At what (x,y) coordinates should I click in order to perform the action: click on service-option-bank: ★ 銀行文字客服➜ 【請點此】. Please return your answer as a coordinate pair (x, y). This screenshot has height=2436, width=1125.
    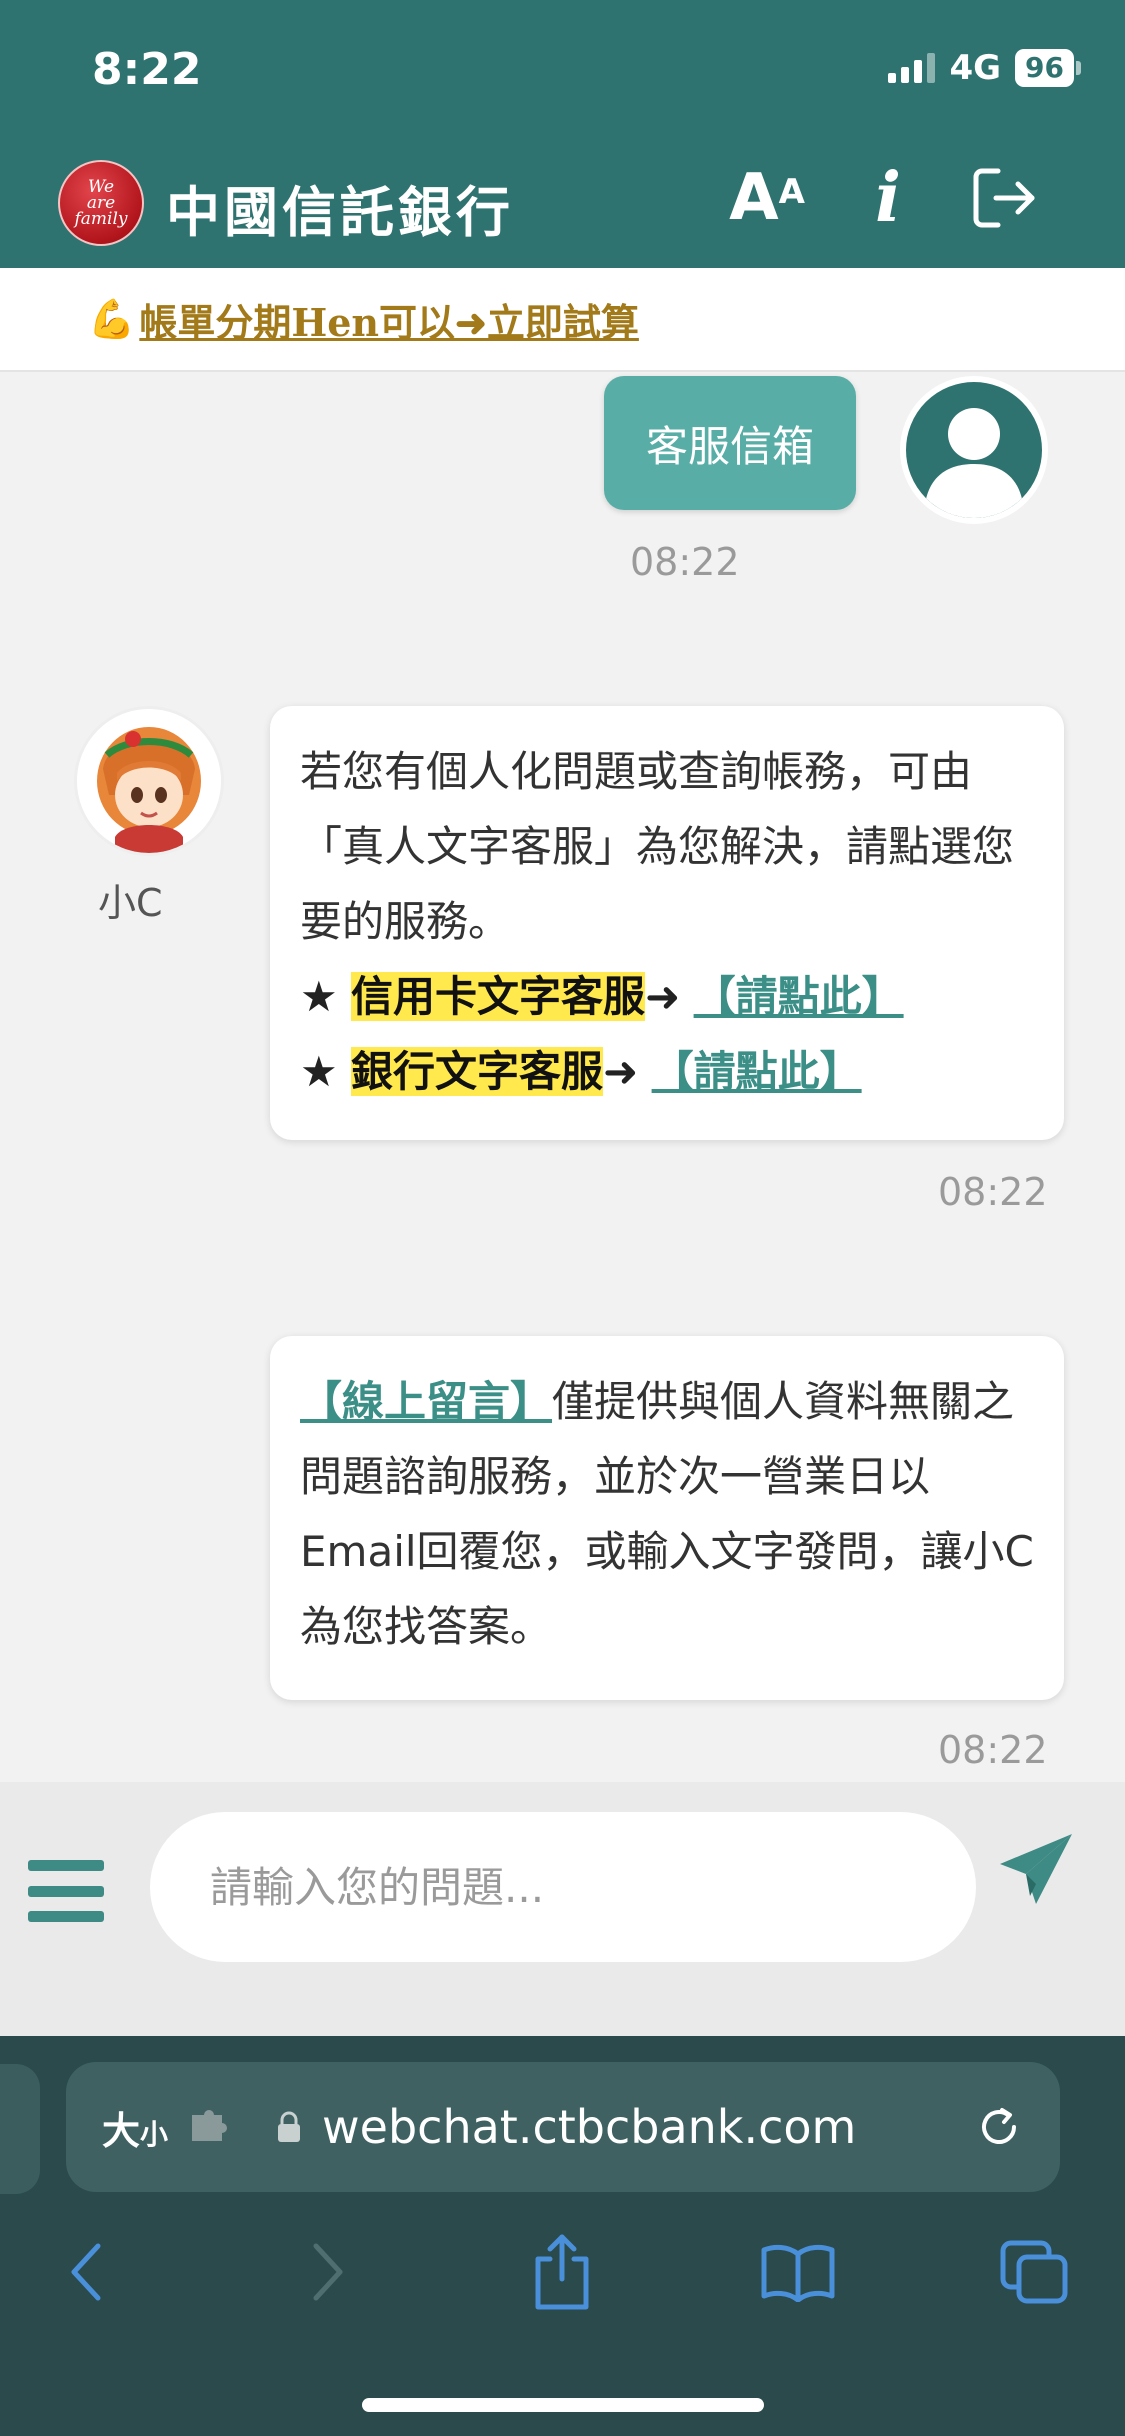
    Looking at the image, I should click on (667, 1071).